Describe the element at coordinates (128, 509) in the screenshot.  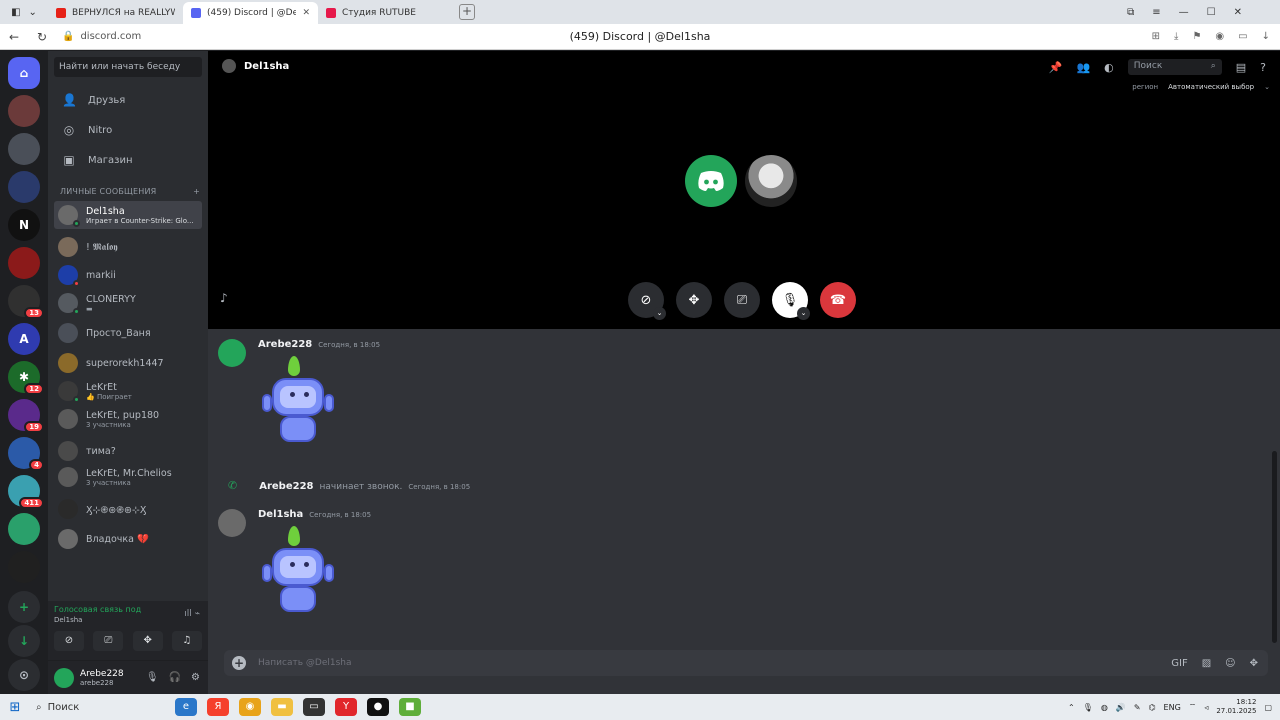
I see `dm-list-item: Ӽ⊹֎⊛֎⊛⊹Ӽ` at that location.